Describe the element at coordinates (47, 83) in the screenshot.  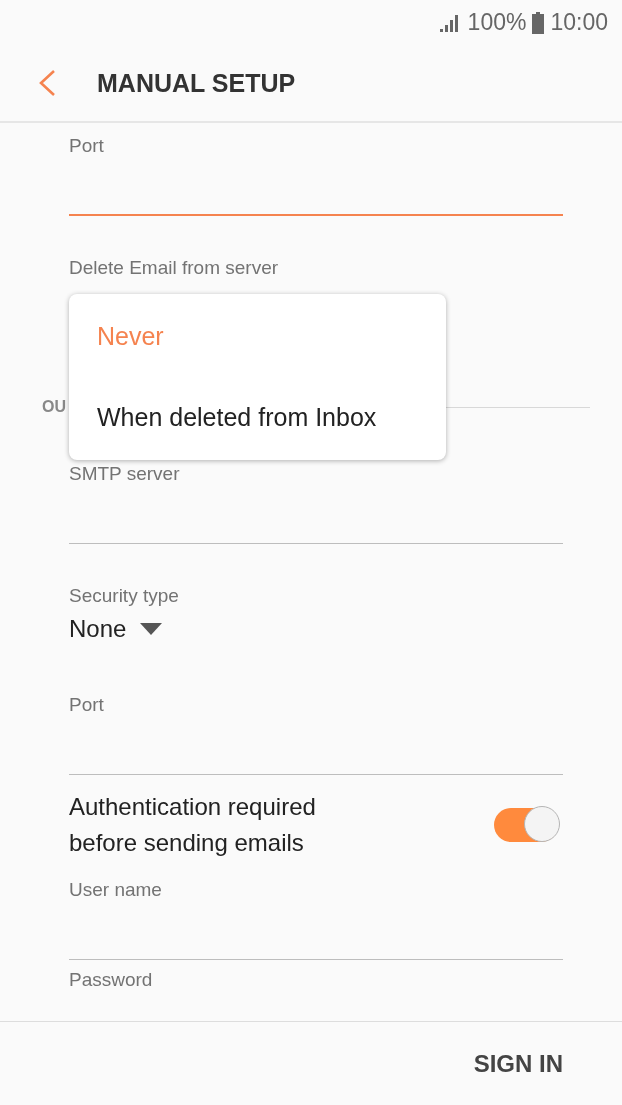
I see `back-button` at that location.